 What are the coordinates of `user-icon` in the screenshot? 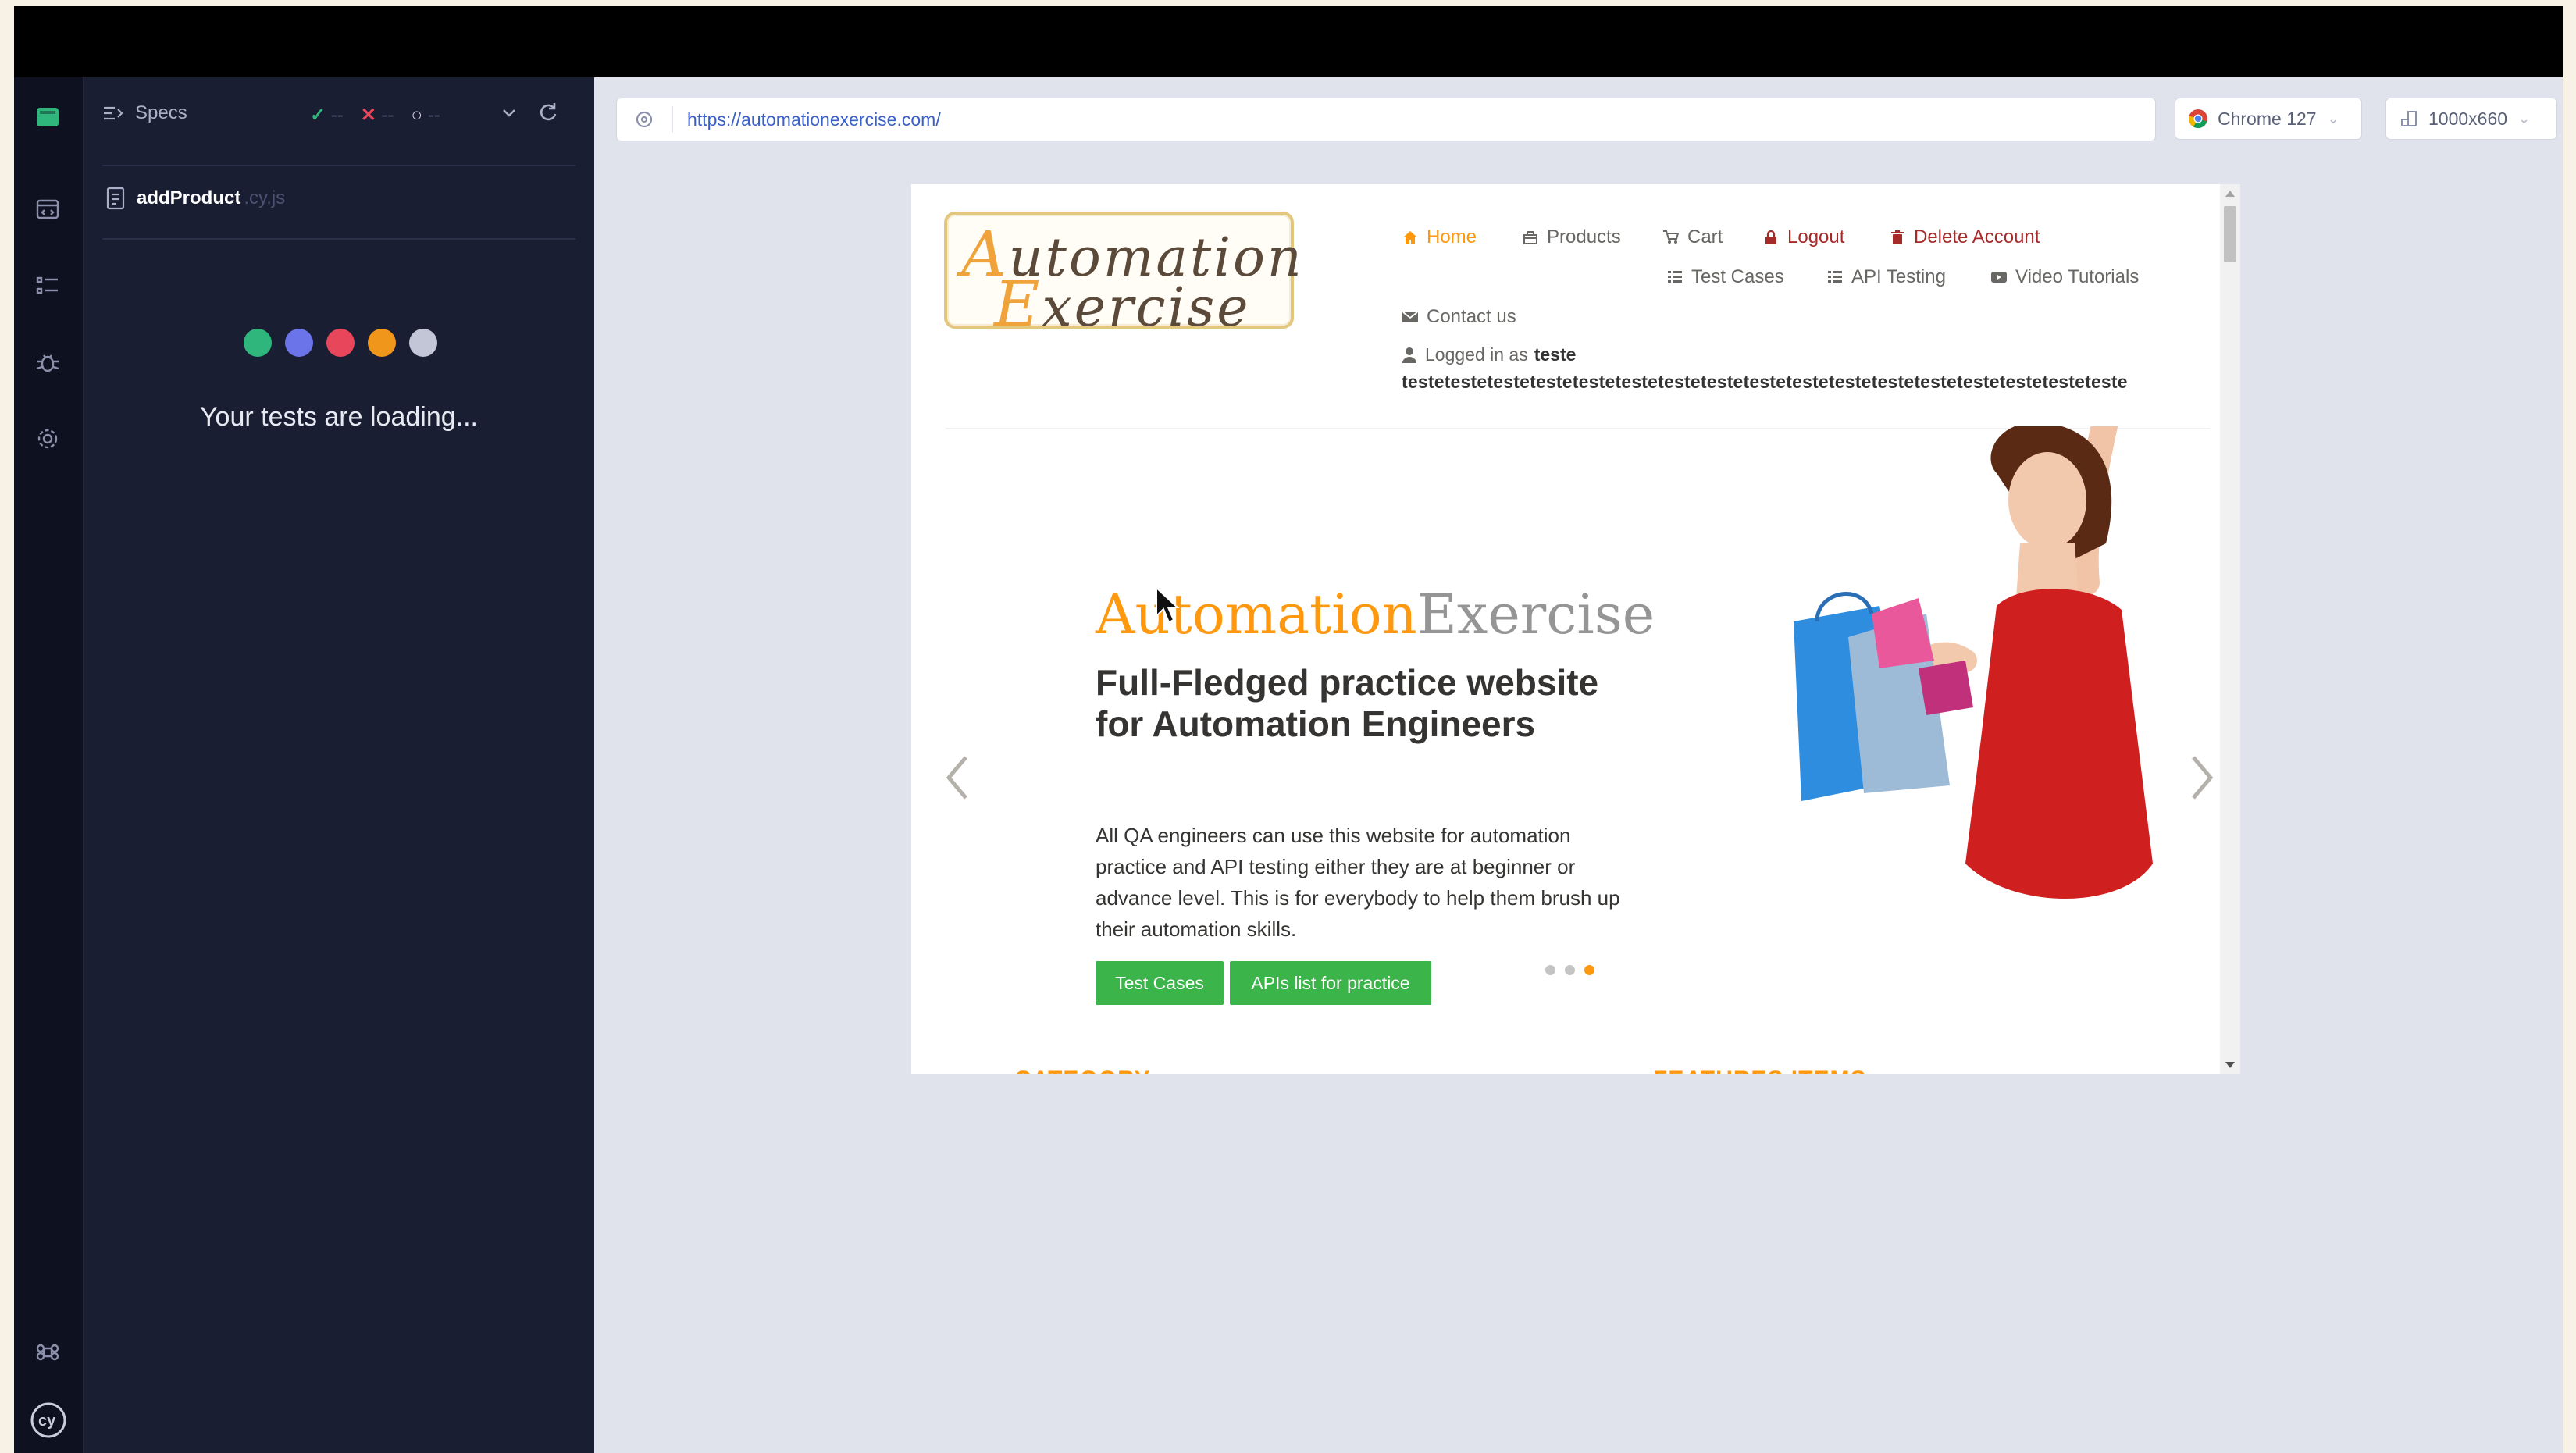 It's located at (1409, 355).